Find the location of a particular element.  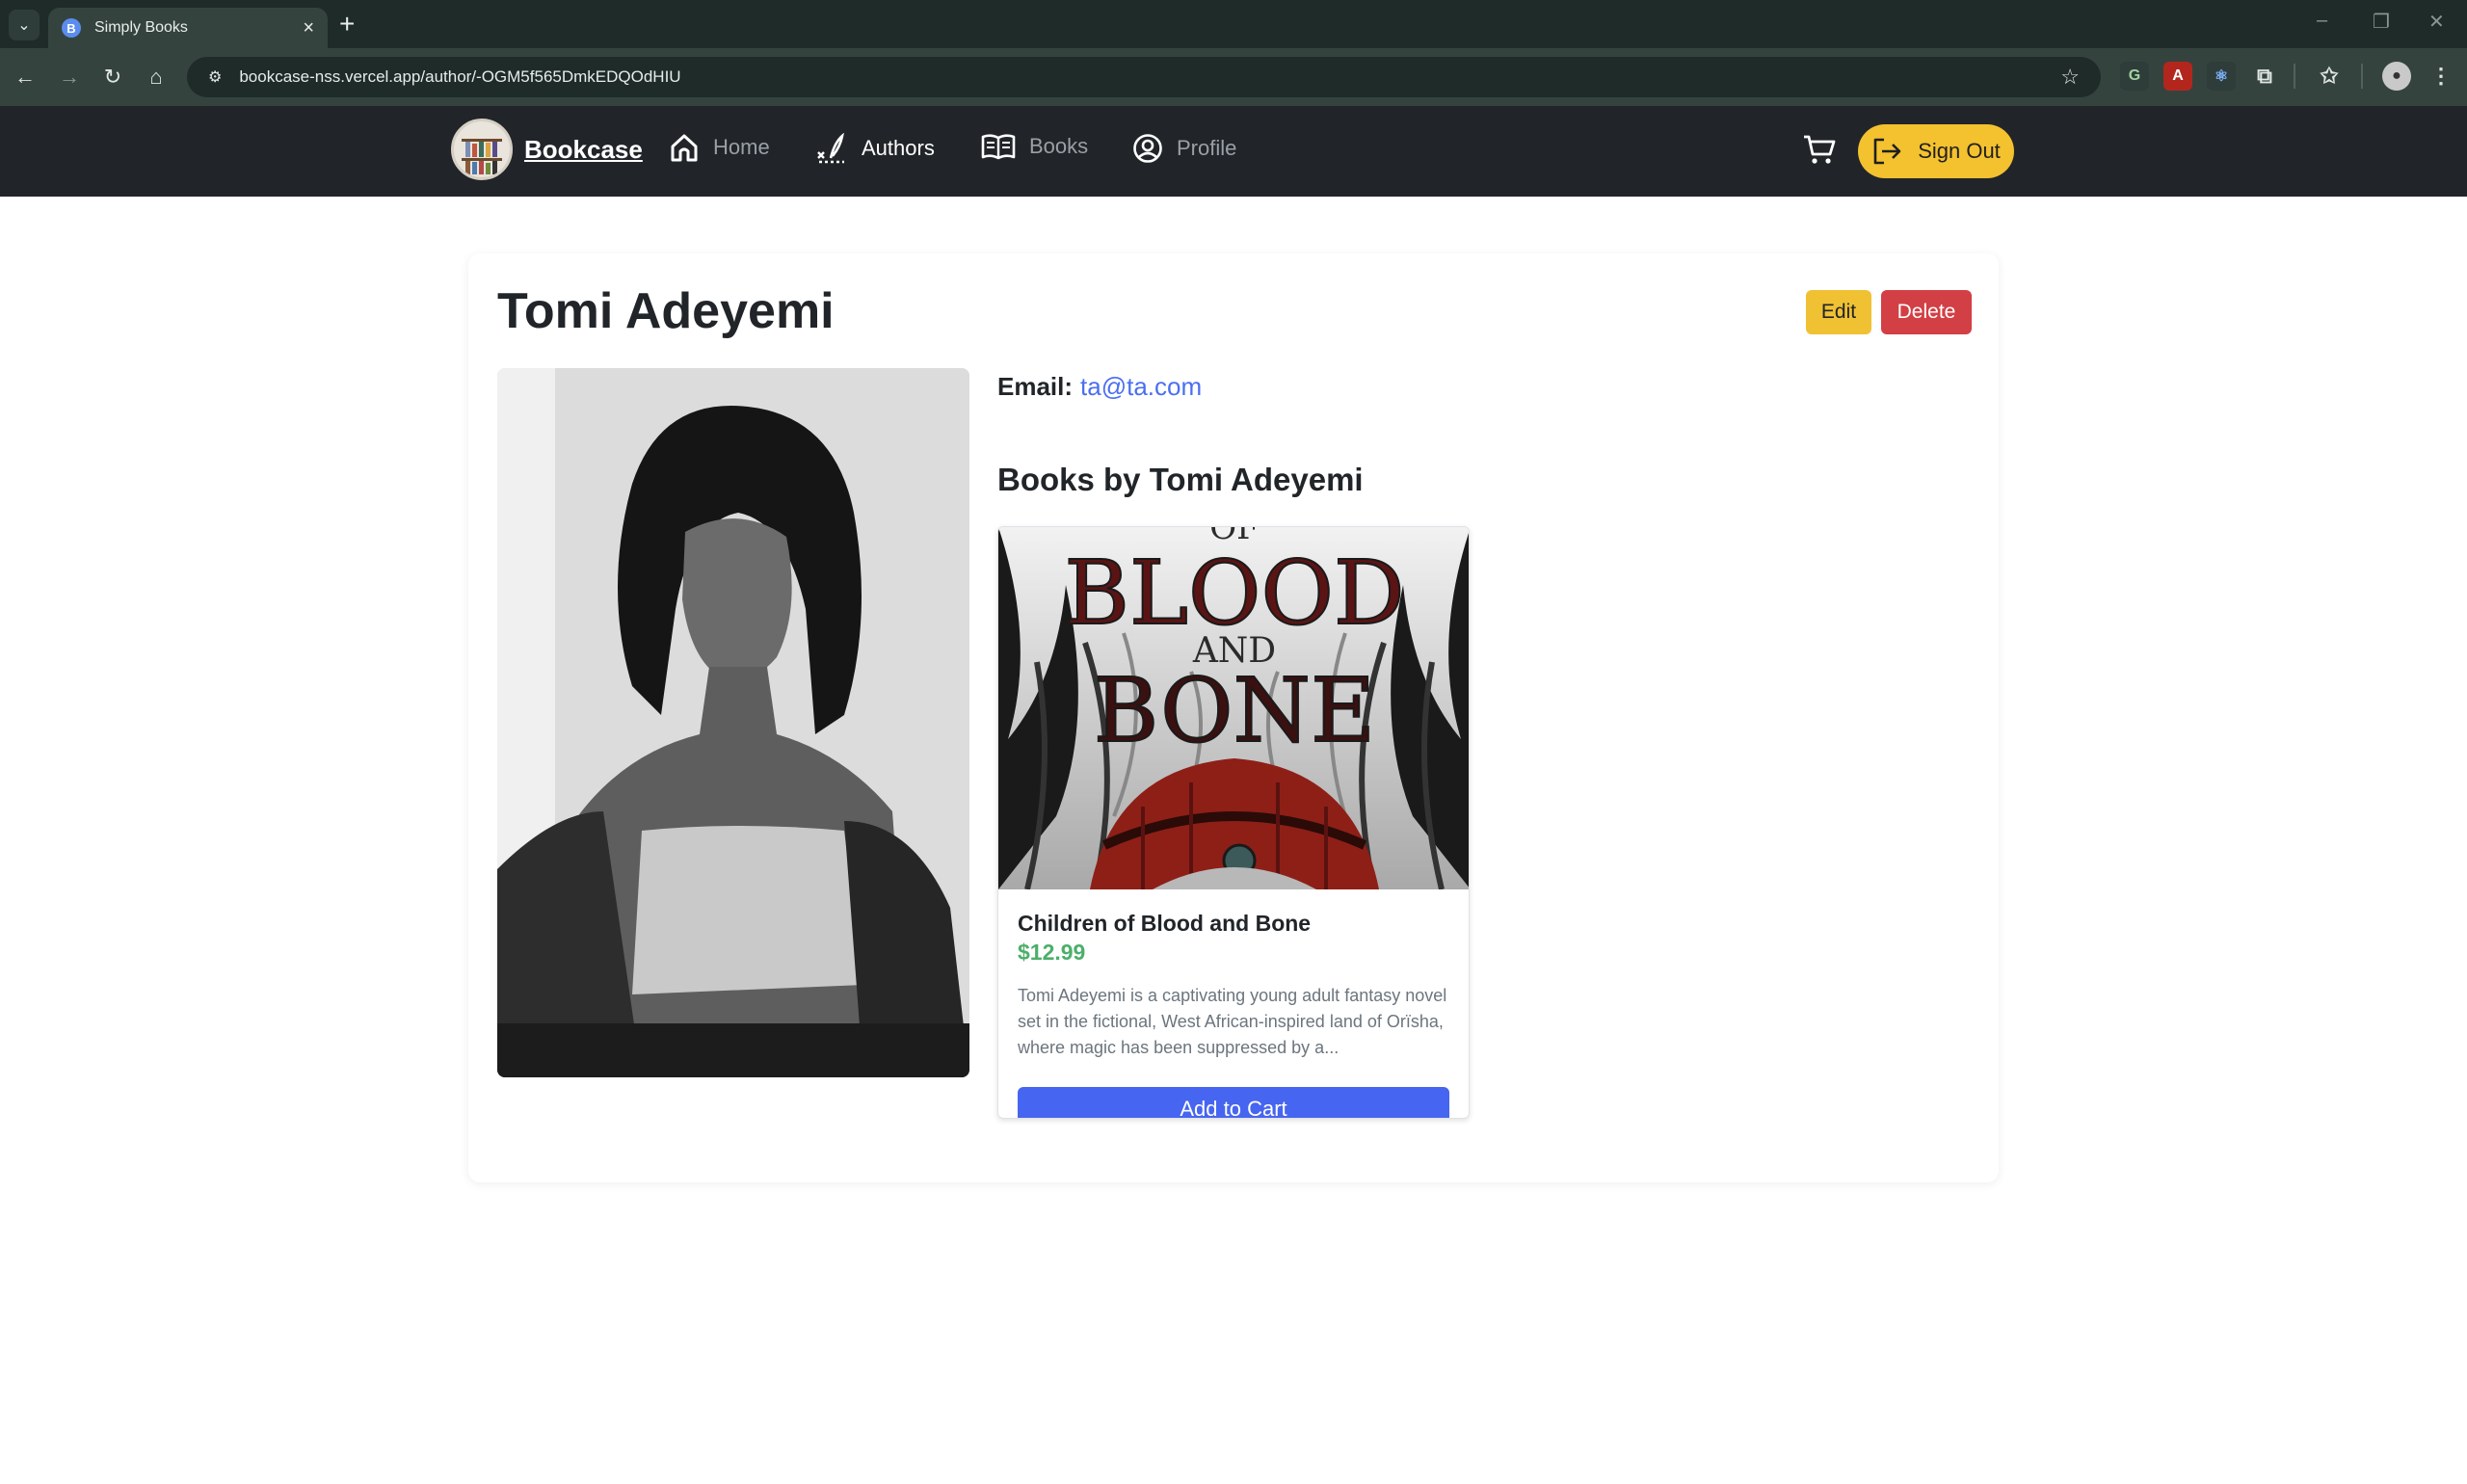

edit-button: Edit is located at coordinates (1838, 312).